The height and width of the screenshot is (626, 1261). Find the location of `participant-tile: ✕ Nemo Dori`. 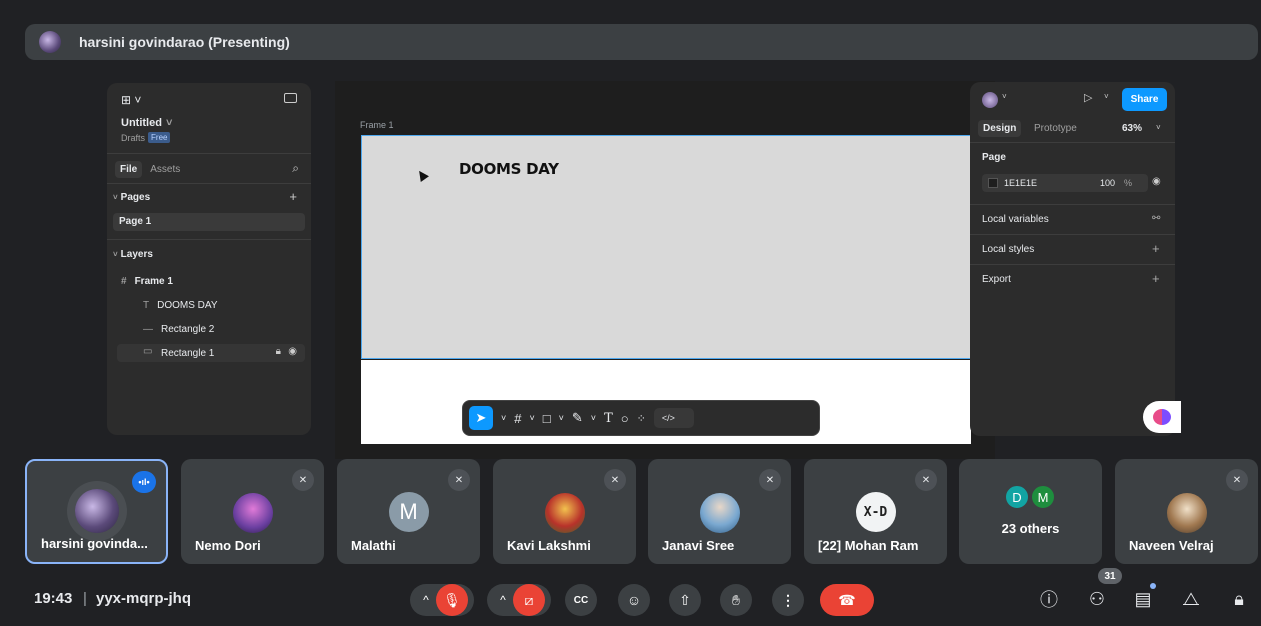

participant-tile: ✕ Nemo Dori is located at coordinates (252, 511).